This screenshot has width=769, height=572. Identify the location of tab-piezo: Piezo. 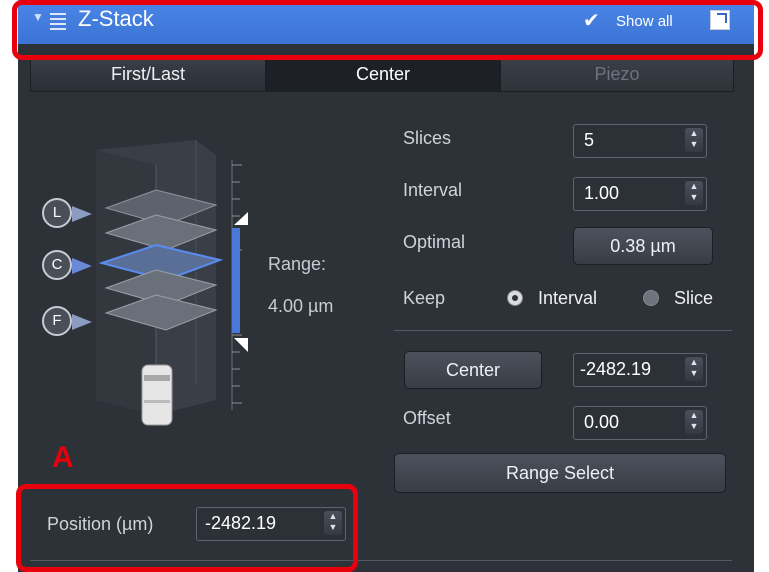
(617, 74).